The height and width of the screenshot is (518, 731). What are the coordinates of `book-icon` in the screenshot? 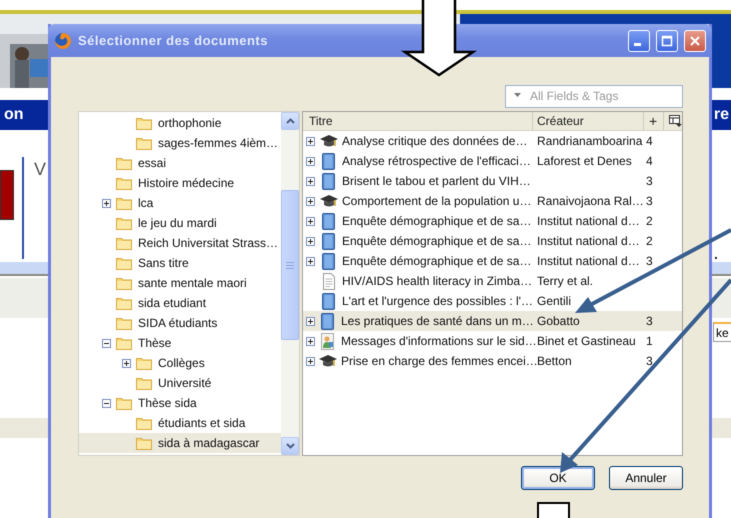 It's located at (329, 301).